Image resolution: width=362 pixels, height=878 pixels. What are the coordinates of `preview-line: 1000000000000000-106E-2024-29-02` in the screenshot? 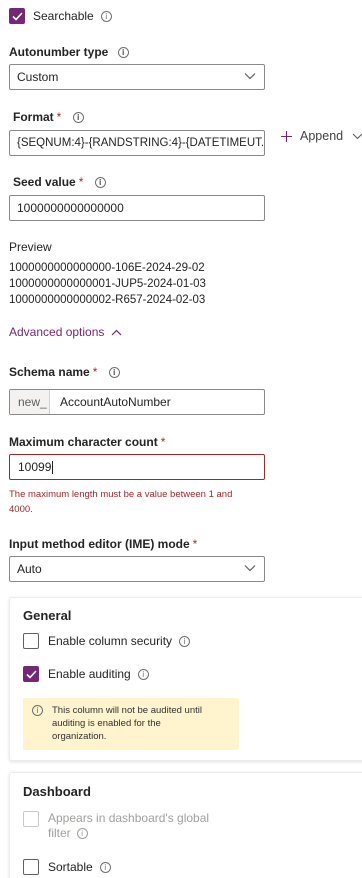 It's located at (107, 268).